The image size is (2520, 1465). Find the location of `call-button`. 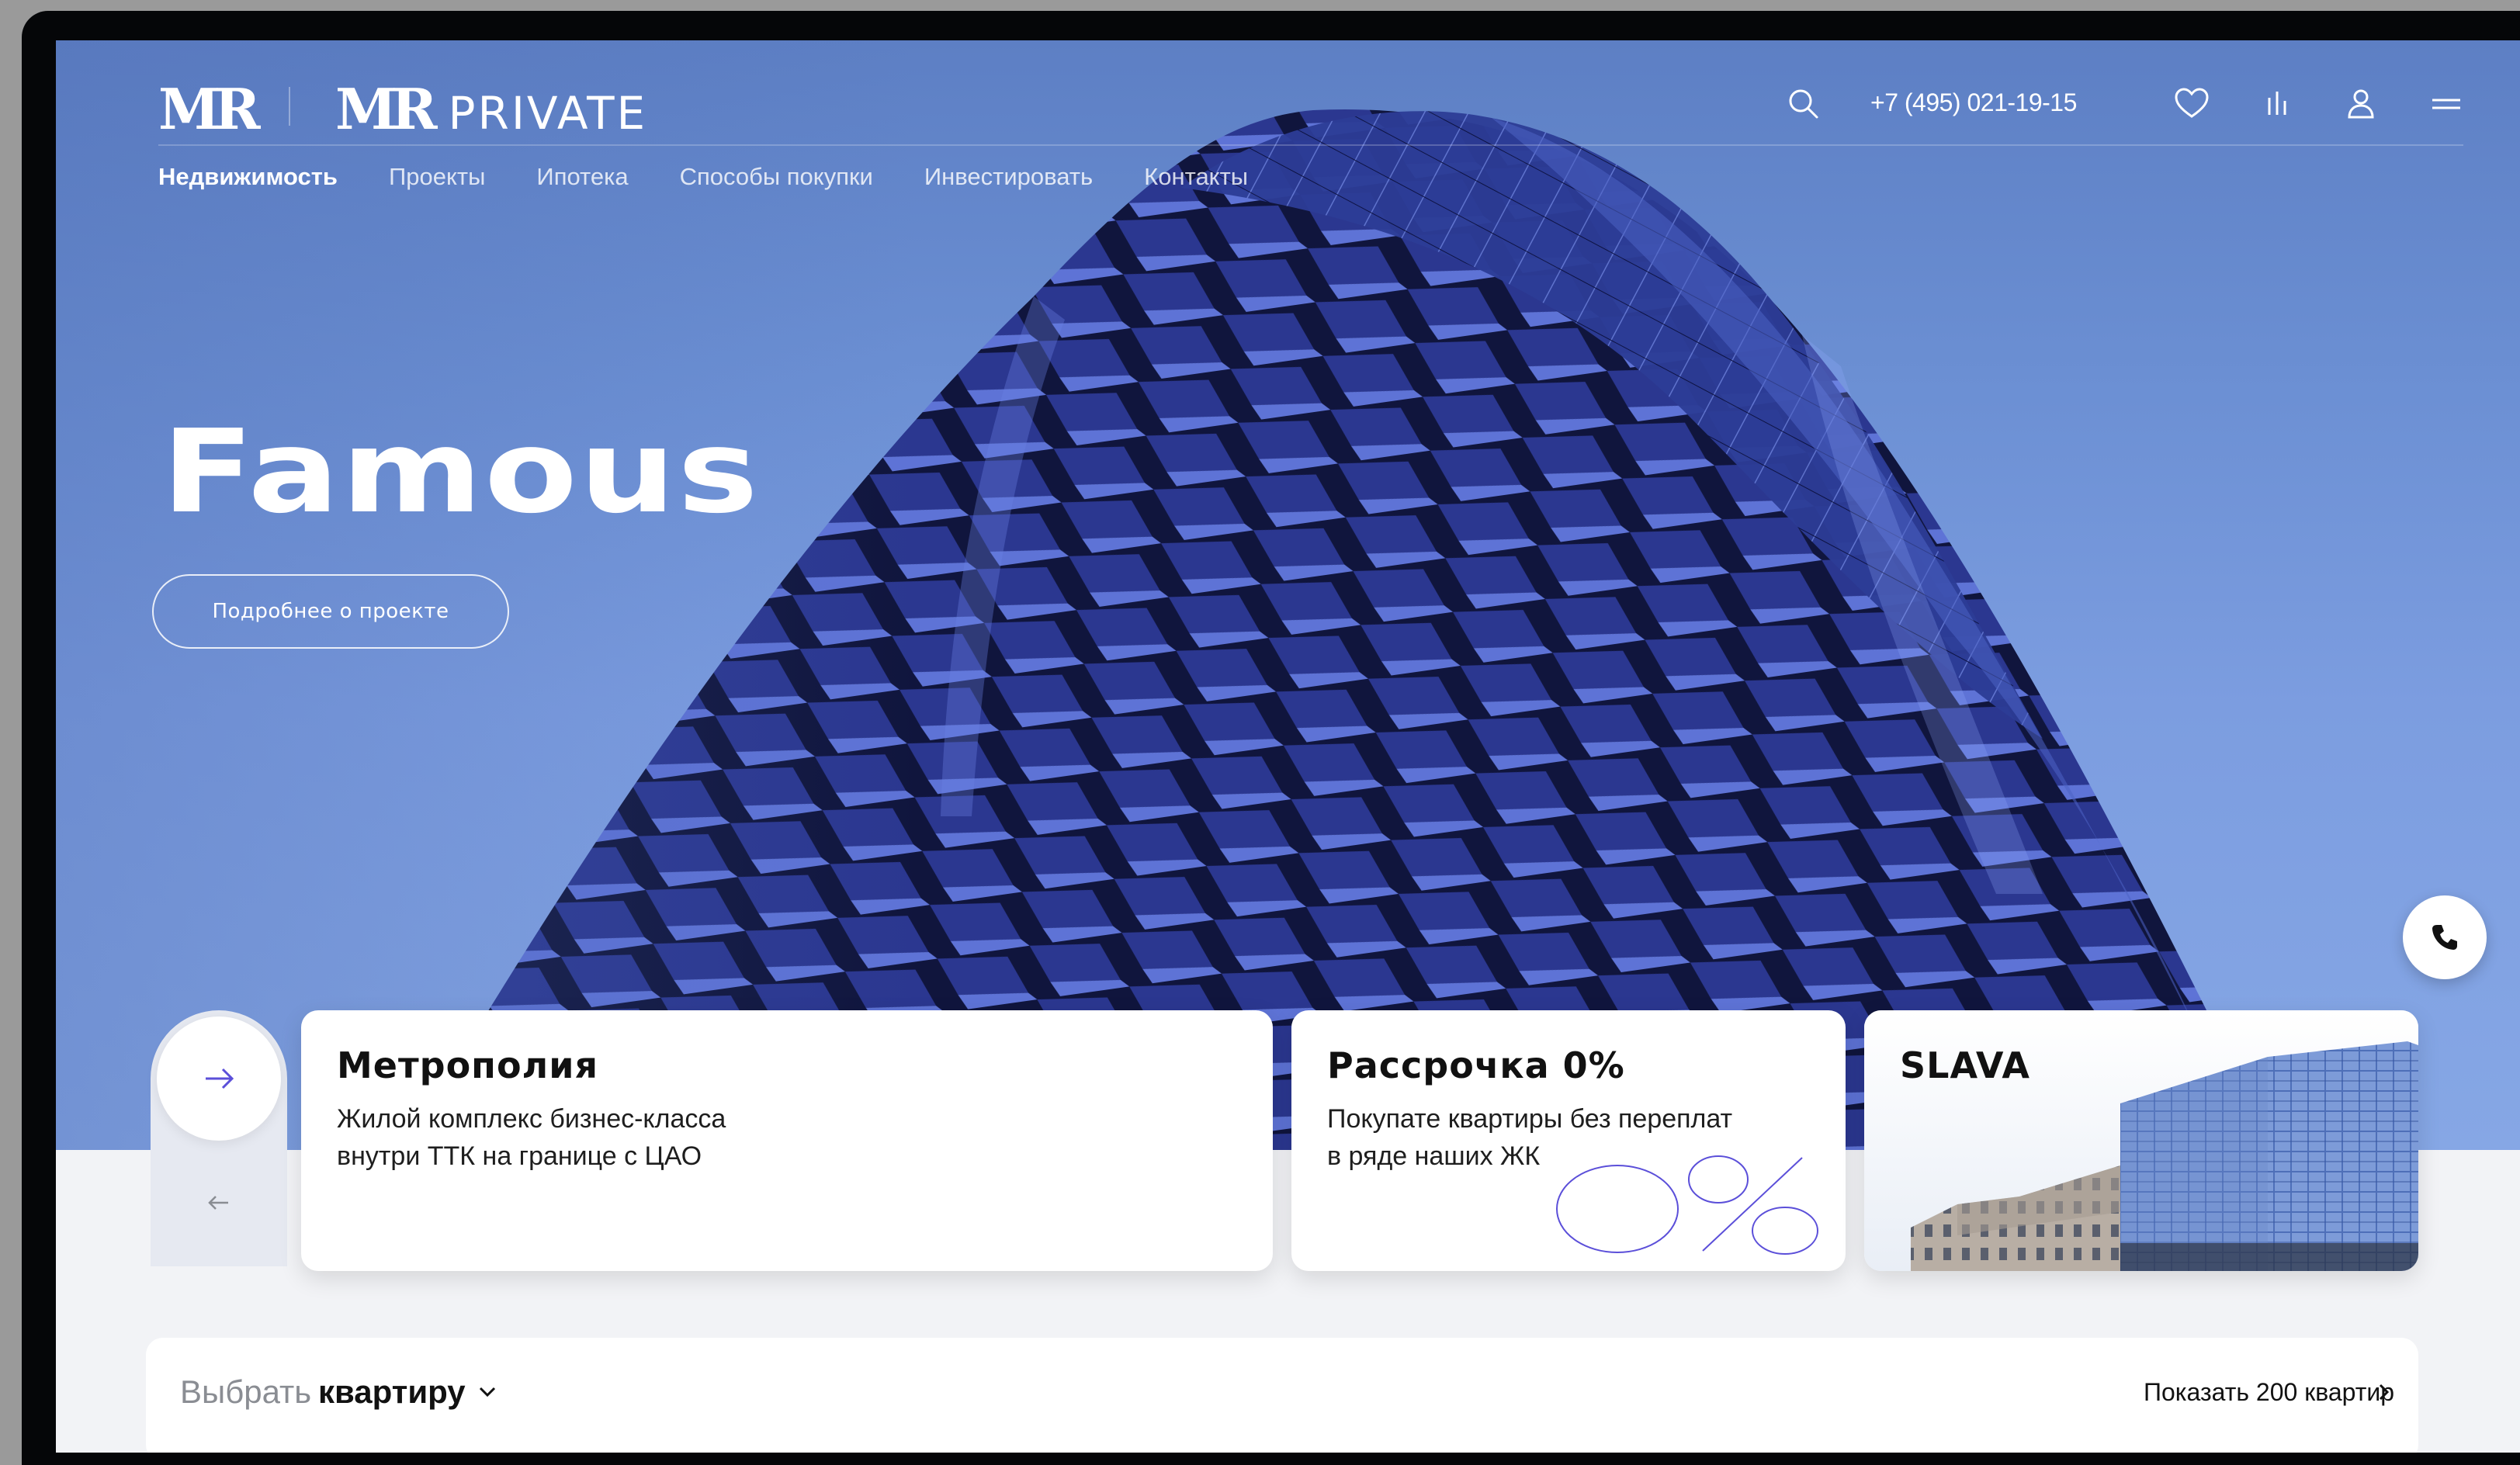

call-button is located at coordinates (2445, 937).